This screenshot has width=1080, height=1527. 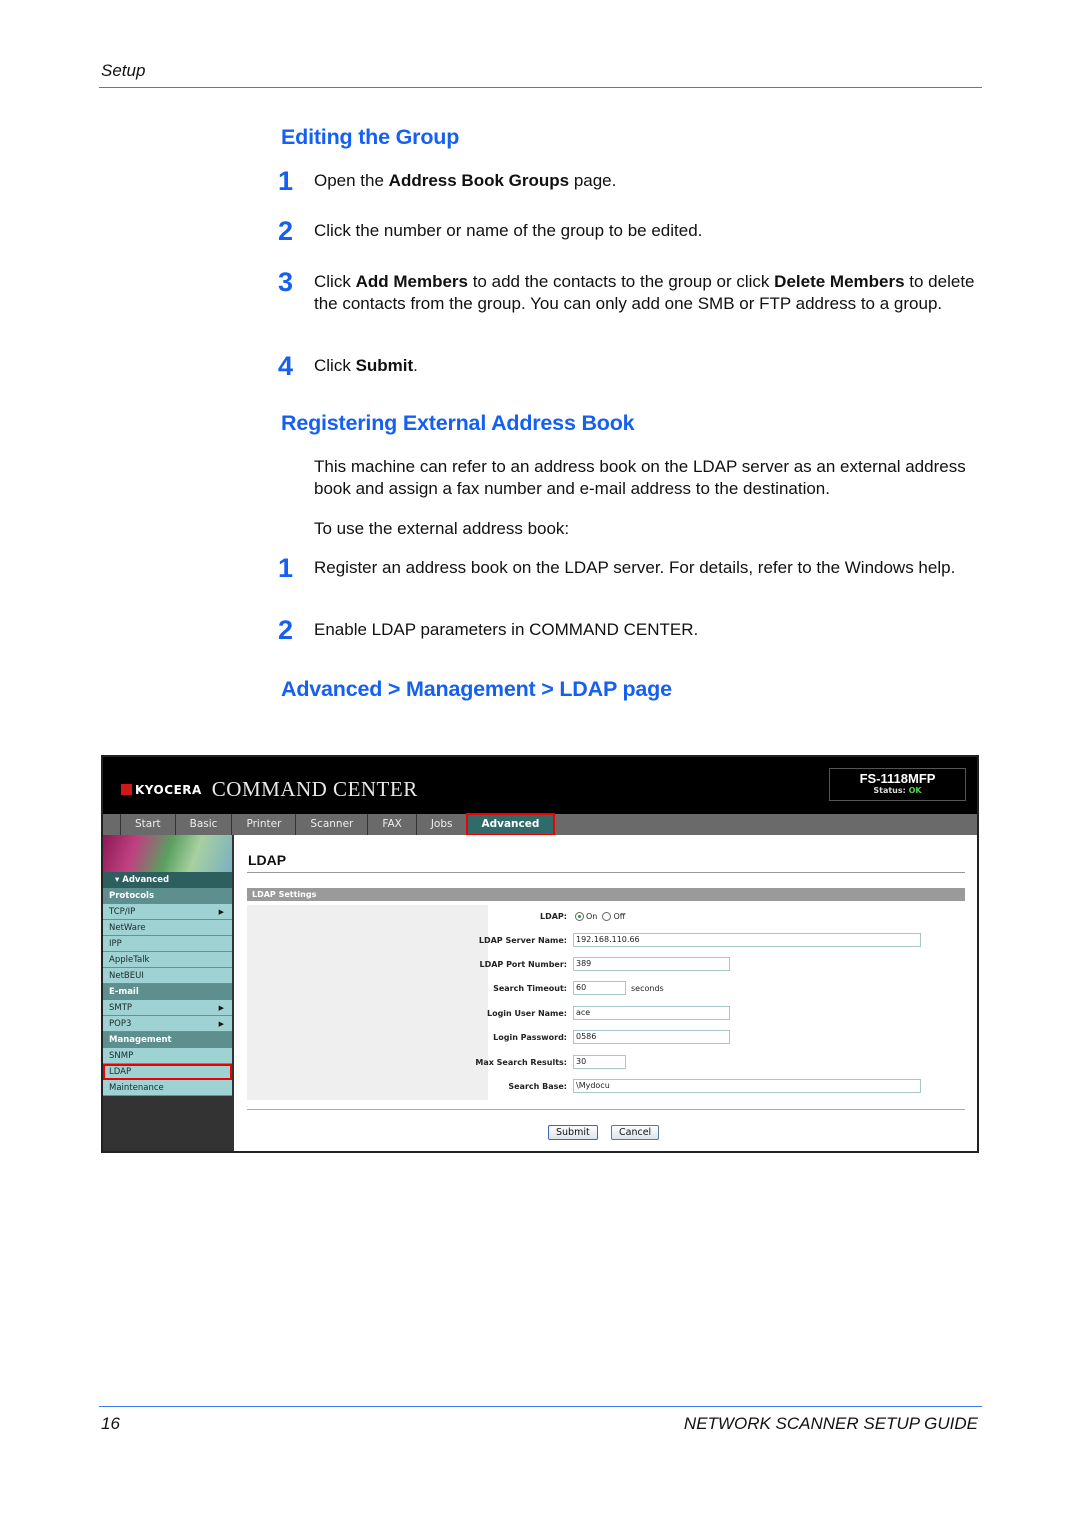 What do you see at coordinates (458, 423) in the screenshot?
I see `heading-external-book: Registering External Address Book` at bounding box center [458, 423].